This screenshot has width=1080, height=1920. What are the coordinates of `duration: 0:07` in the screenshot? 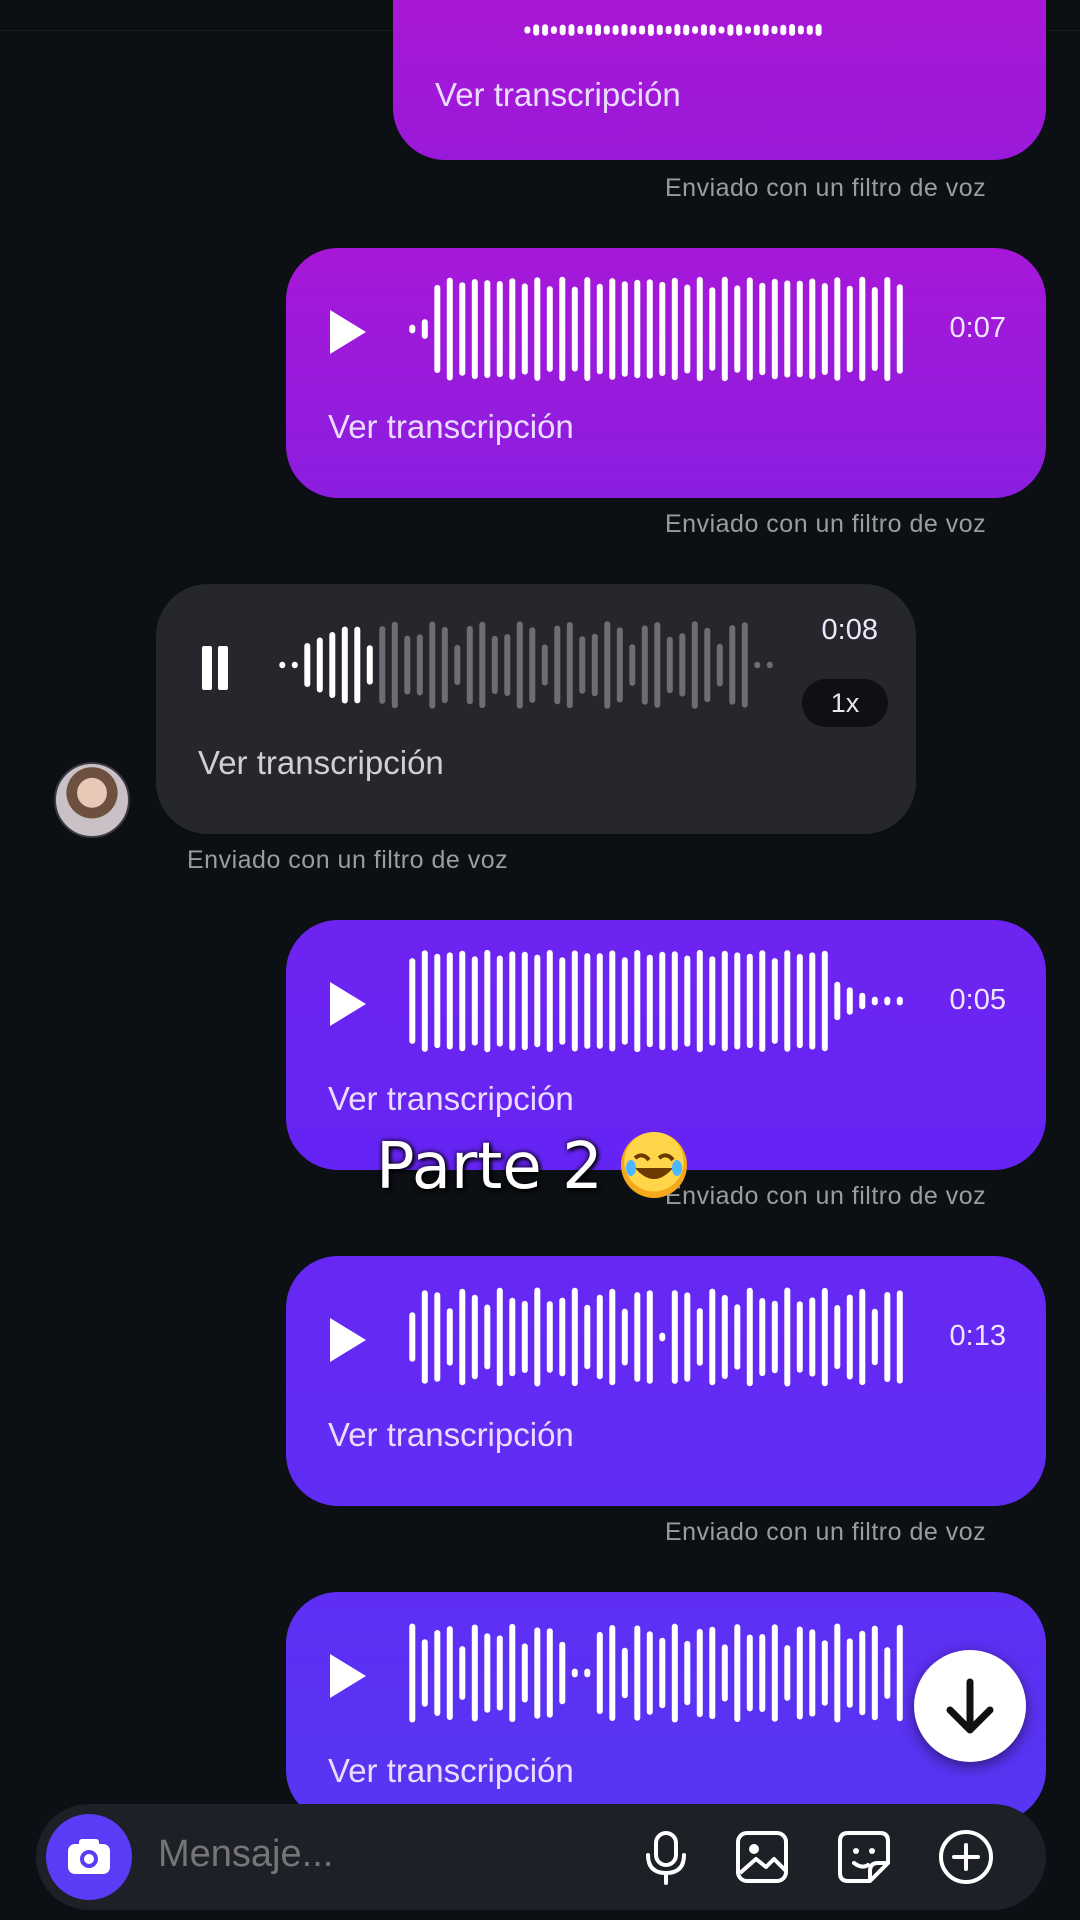 It's located at (977, 328).